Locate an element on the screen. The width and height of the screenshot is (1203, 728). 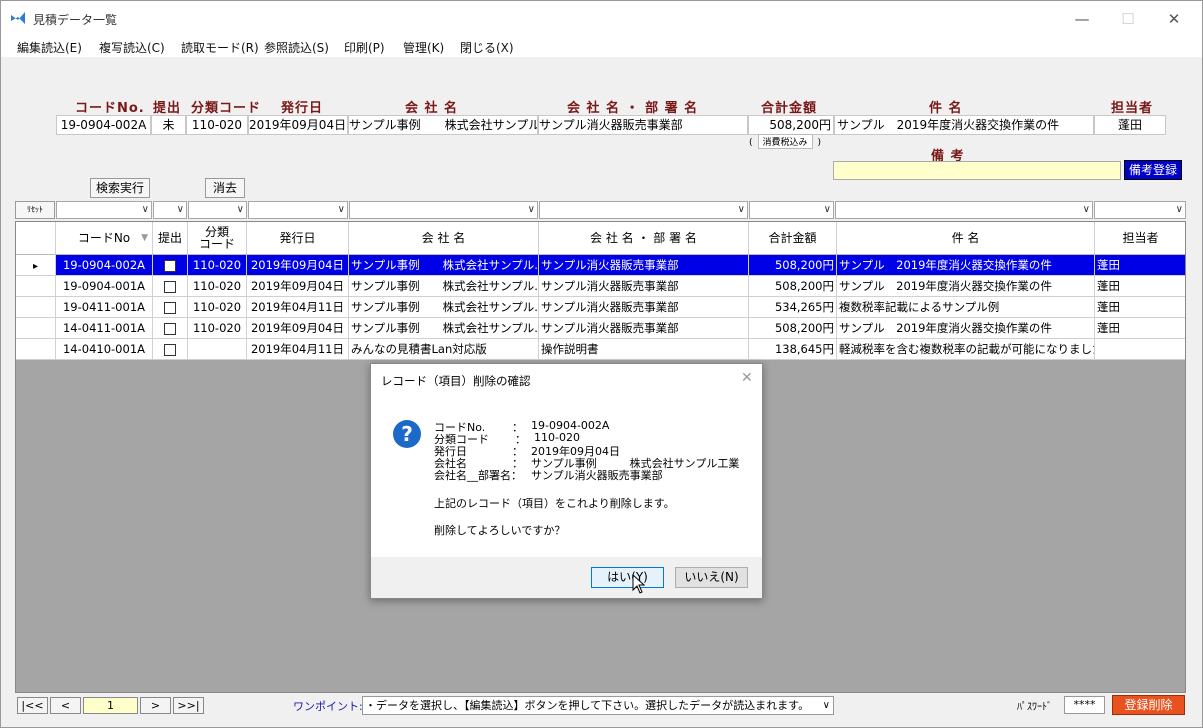
first-page-button: |<< is located at coordinates (32, 705).